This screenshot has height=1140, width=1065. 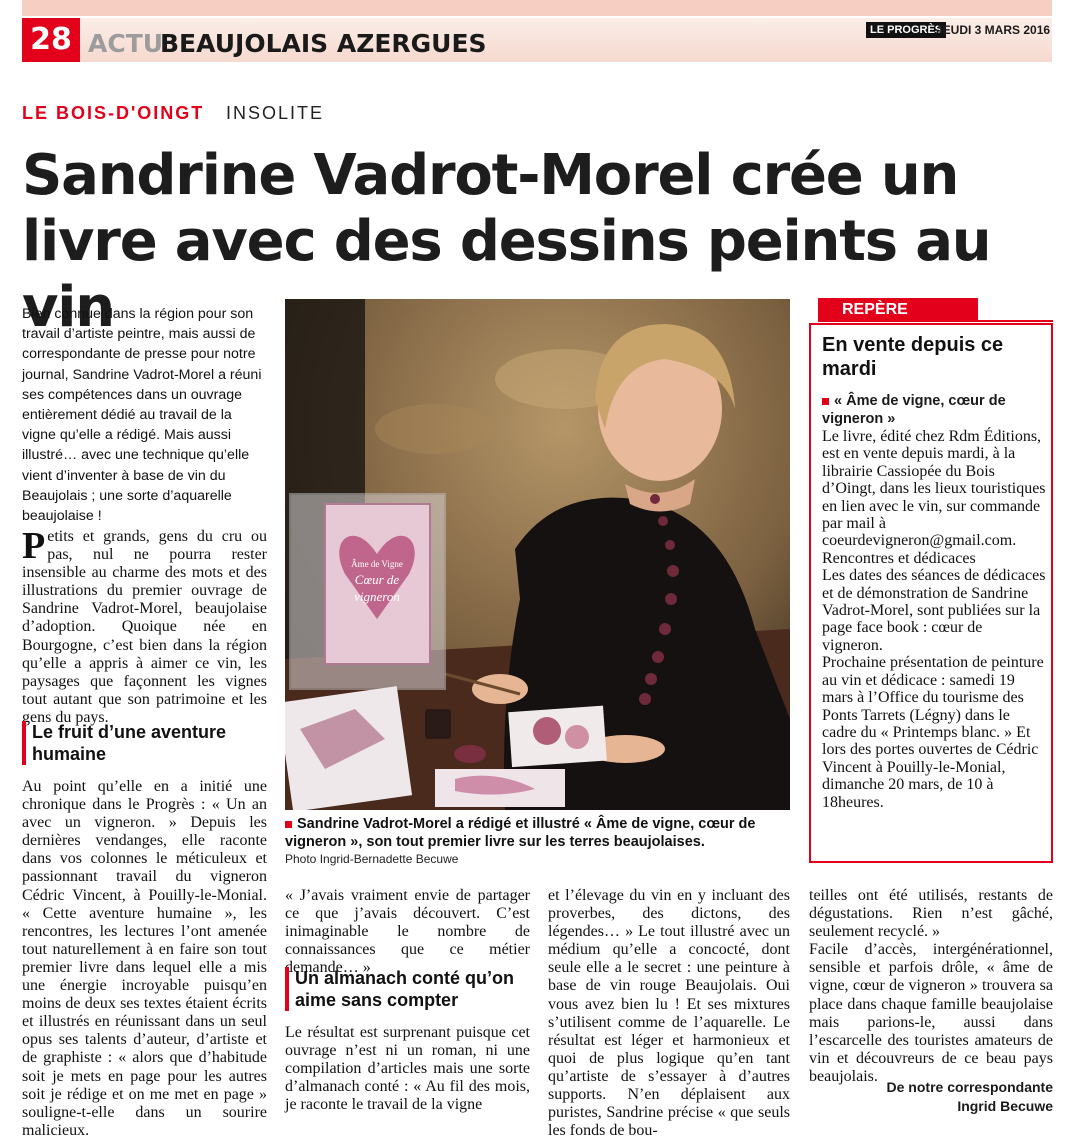 I want to click on book-label-3: vigneron, so click(x=377, y=596).